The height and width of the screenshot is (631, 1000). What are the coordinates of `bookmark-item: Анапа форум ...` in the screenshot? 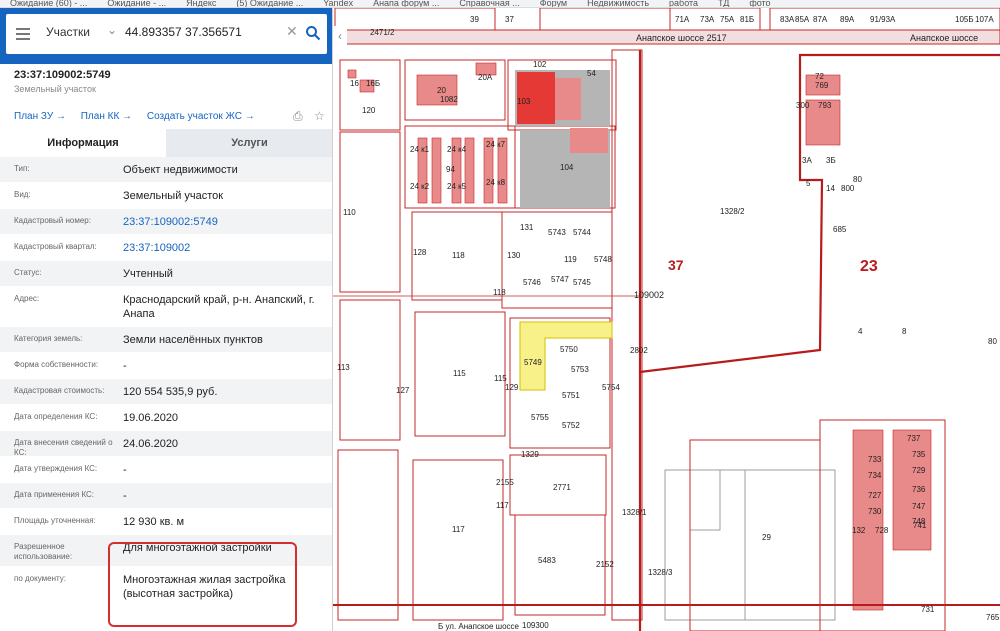 It's located at (406, 3).